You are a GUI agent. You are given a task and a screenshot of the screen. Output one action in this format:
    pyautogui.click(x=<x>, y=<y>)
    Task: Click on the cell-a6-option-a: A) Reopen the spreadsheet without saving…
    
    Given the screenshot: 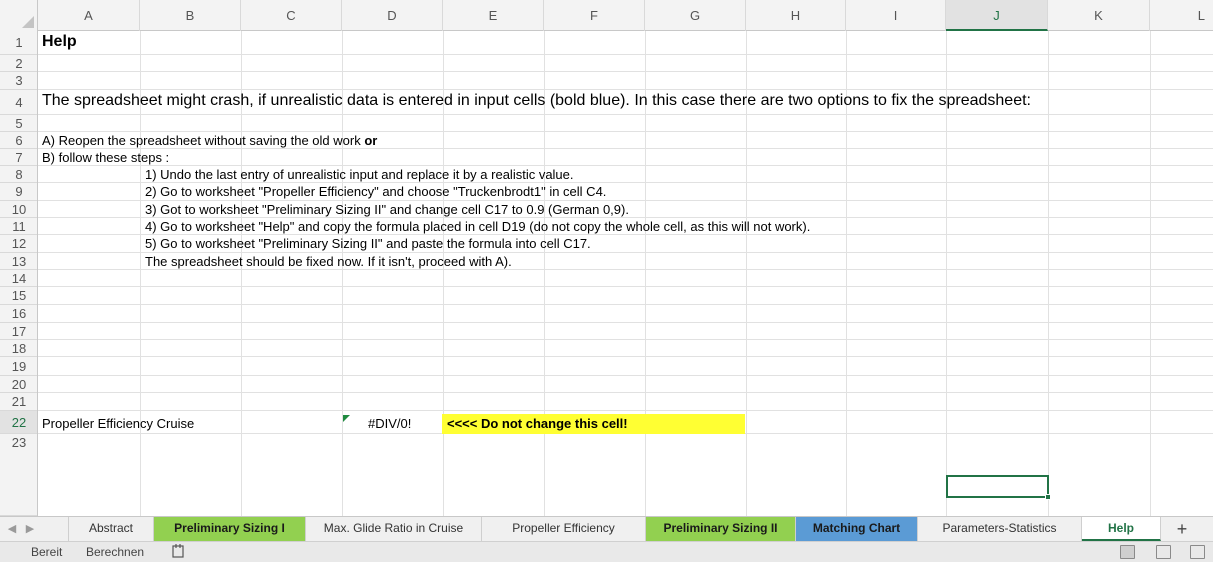 What is the action you would take?
    pyautogui.click(x=209, y=140)
    